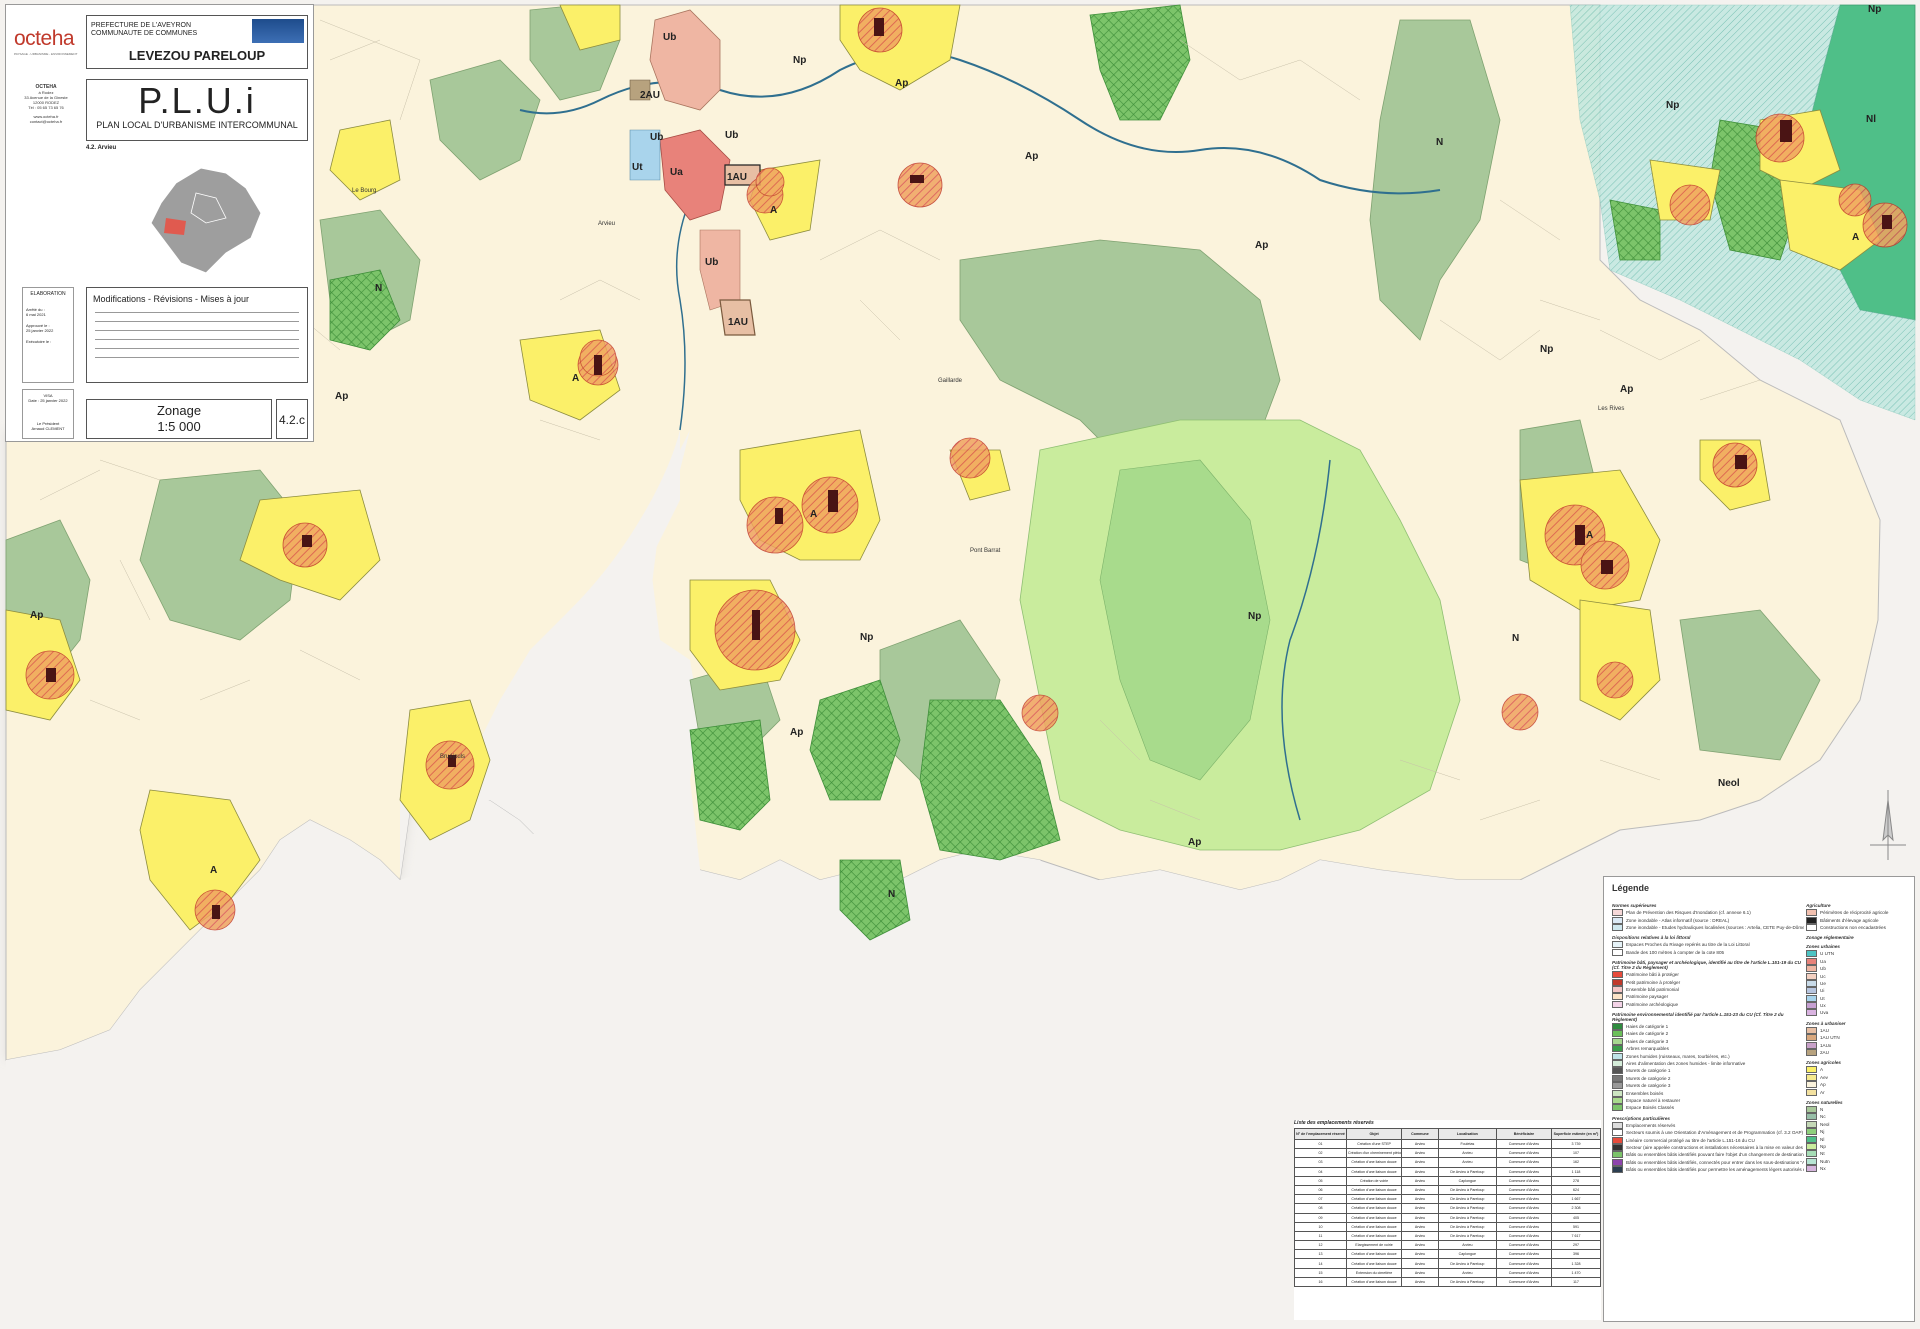 Image resolution: width=1920 pixels, height=1329 pixels. I want to click on table-cell: 591, so click(1576, 1226).